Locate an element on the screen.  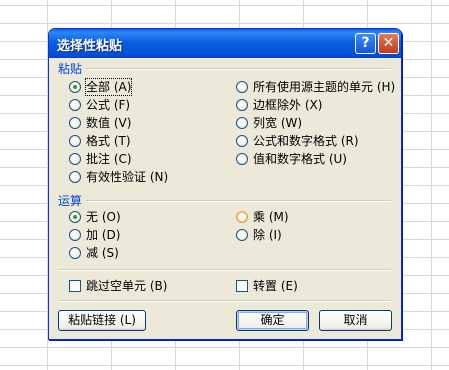
option-label: 加 (D) is located at coordinates (103, 235).